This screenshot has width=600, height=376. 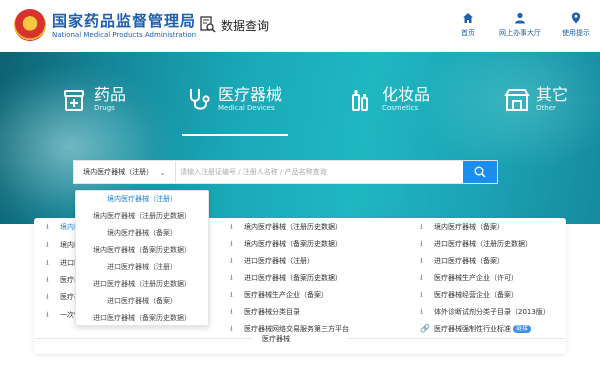 I want to click on data-query-link: 数据查询, so click(x=234, y=25).